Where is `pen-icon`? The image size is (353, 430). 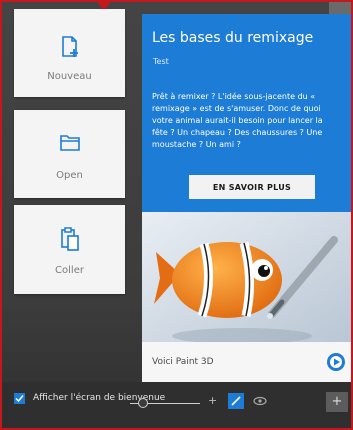 pen-icon is located at coordinates (236, 401).